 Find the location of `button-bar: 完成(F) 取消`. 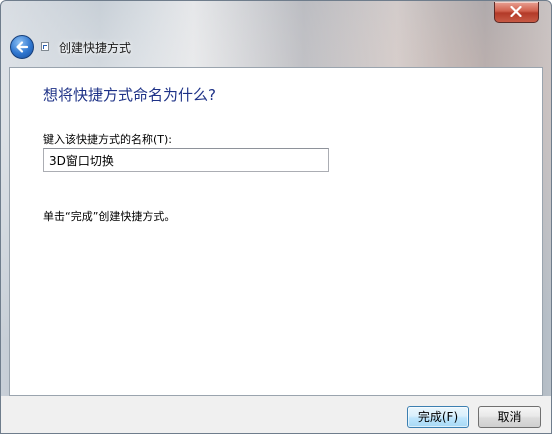

button-bar: 完成(F) 取消 is located at coordinates (276, 414).